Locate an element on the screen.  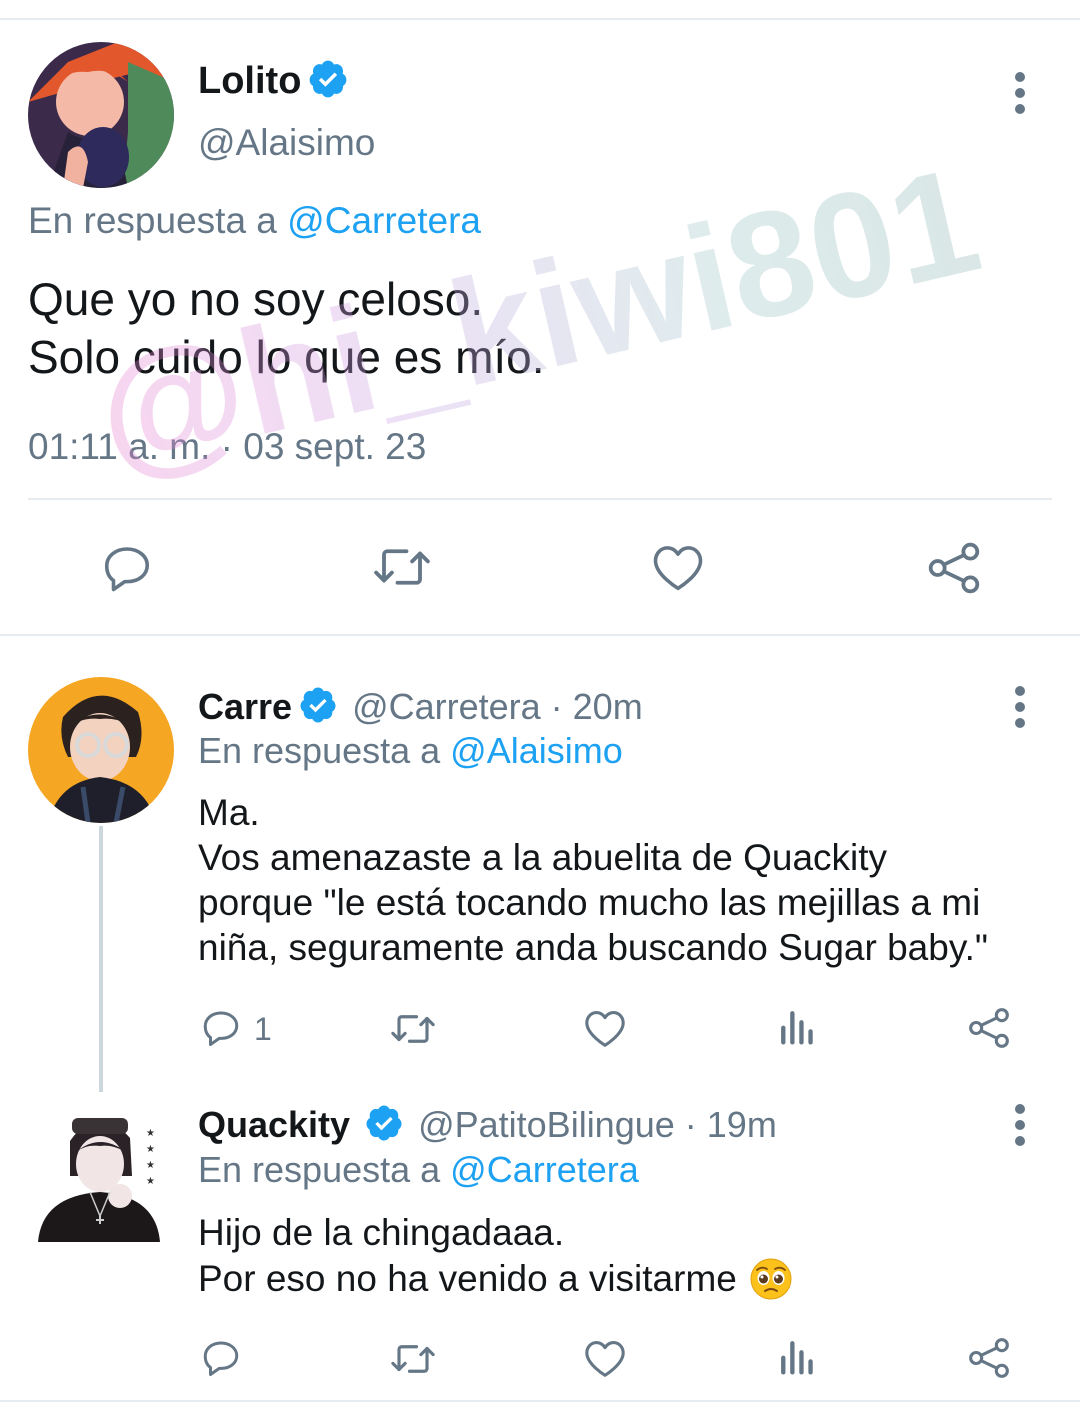
tweet-text-line: Solo cuido lo que es mío. is located at coordinates (286, 357).